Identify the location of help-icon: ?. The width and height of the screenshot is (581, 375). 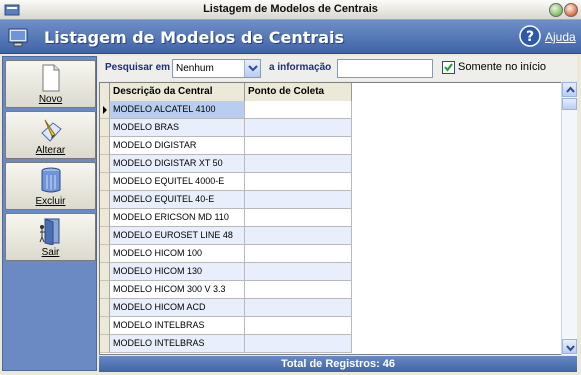
(530, 36).